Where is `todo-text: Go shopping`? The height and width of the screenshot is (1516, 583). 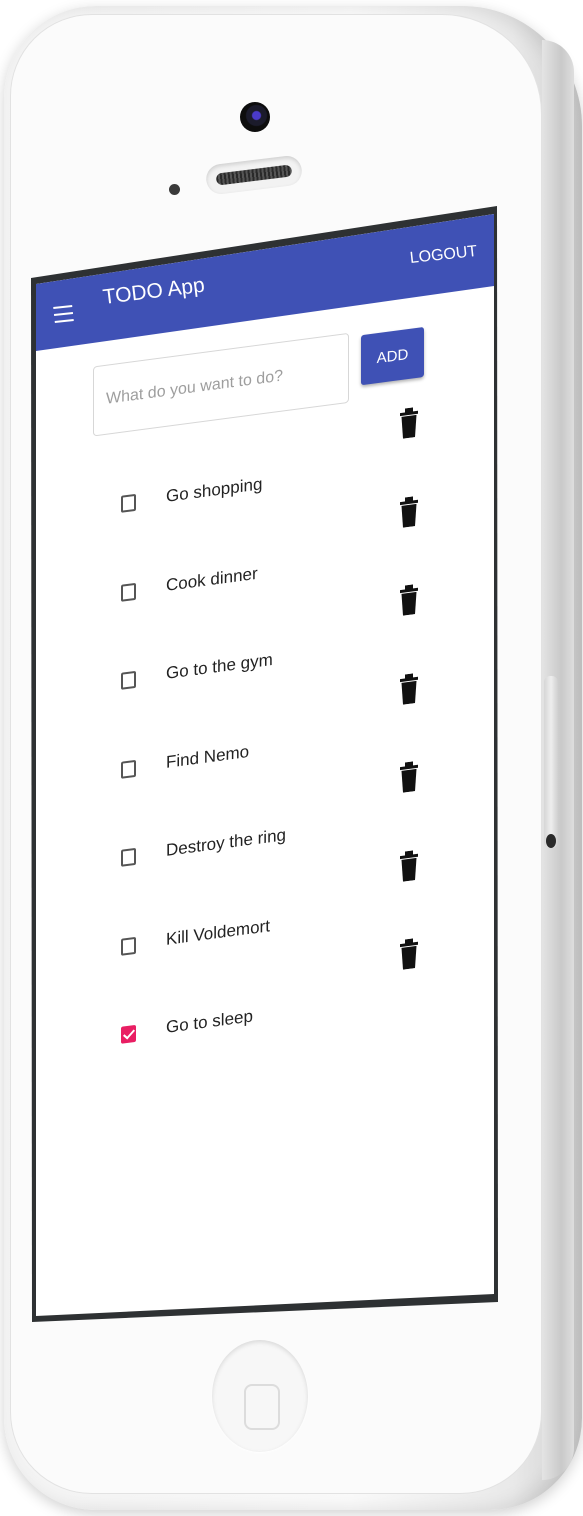
todo-text: Go shopping is located at coordinates (214, 490).